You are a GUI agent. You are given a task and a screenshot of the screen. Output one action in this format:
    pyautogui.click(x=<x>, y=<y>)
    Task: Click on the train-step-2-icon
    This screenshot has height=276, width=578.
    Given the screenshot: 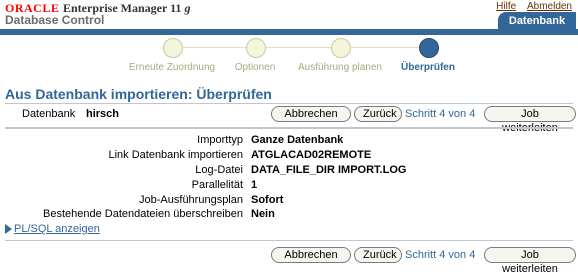 What is the action you would take?
    pyautogui.click(x=256, y=48)
    